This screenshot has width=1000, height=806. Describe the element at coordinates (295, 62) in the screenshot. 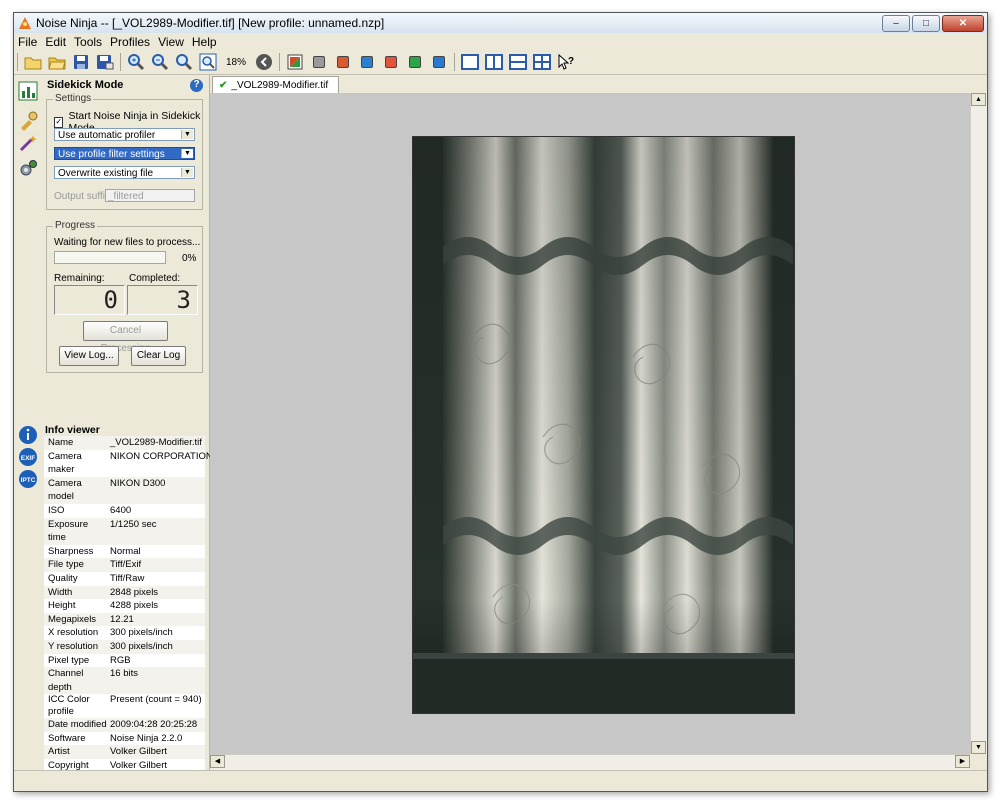

I see `color-profile-icon` at that location.